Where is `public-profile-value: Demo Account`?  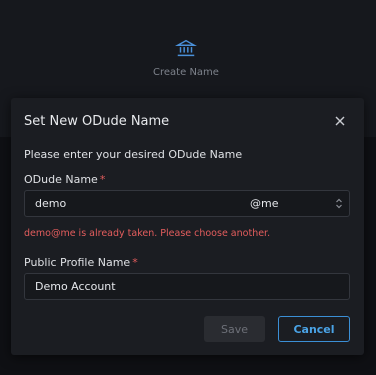
public-profile-value: Demo Account is located at coordinates (75, 286).